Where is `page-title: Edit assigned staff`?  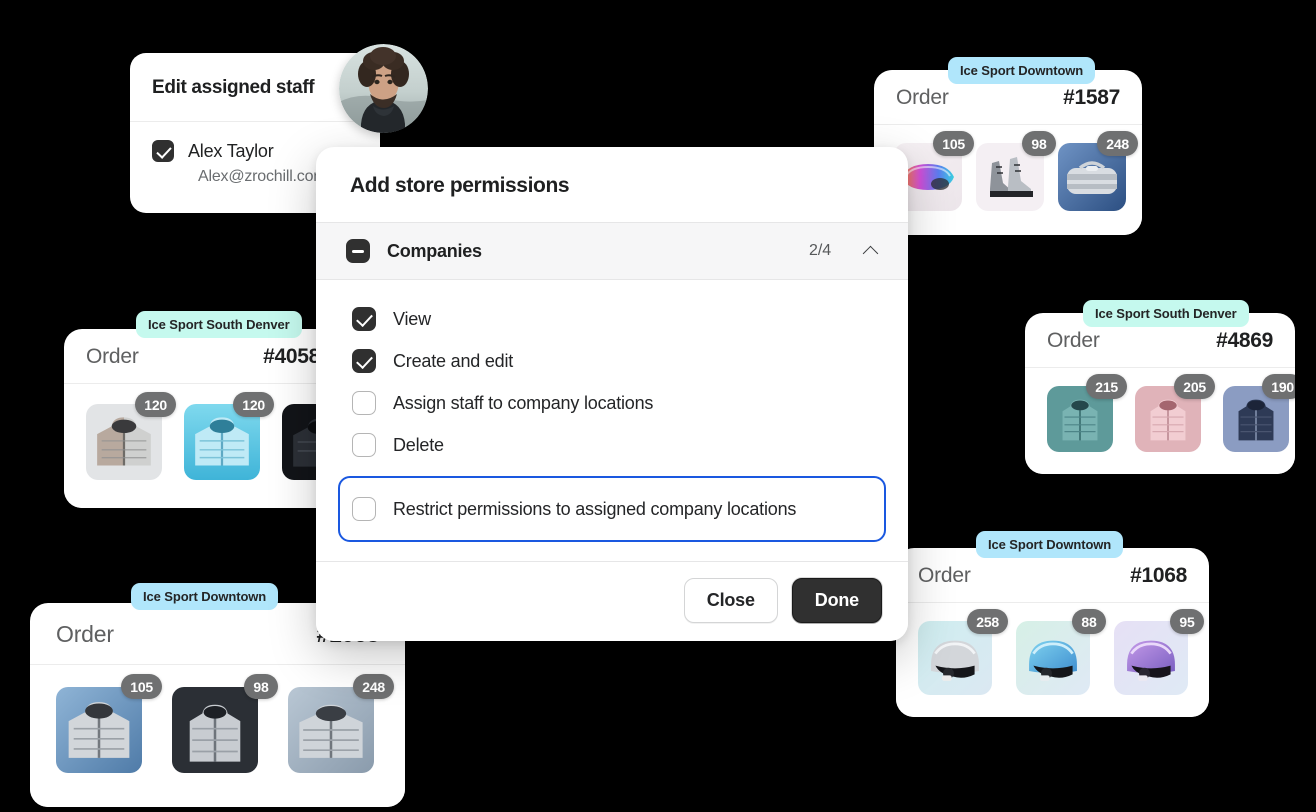 page-title: Edit assigned staff is located at coordinates (233, 87).